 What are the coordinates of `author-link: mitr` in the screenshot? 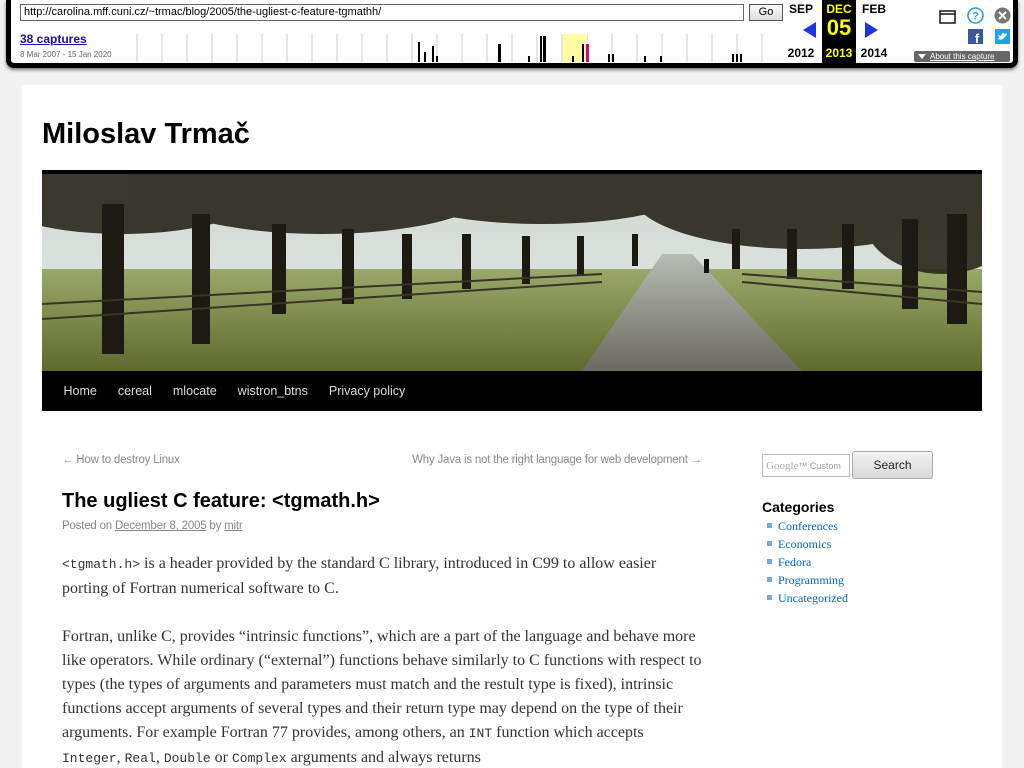 It's located at (233, 526).